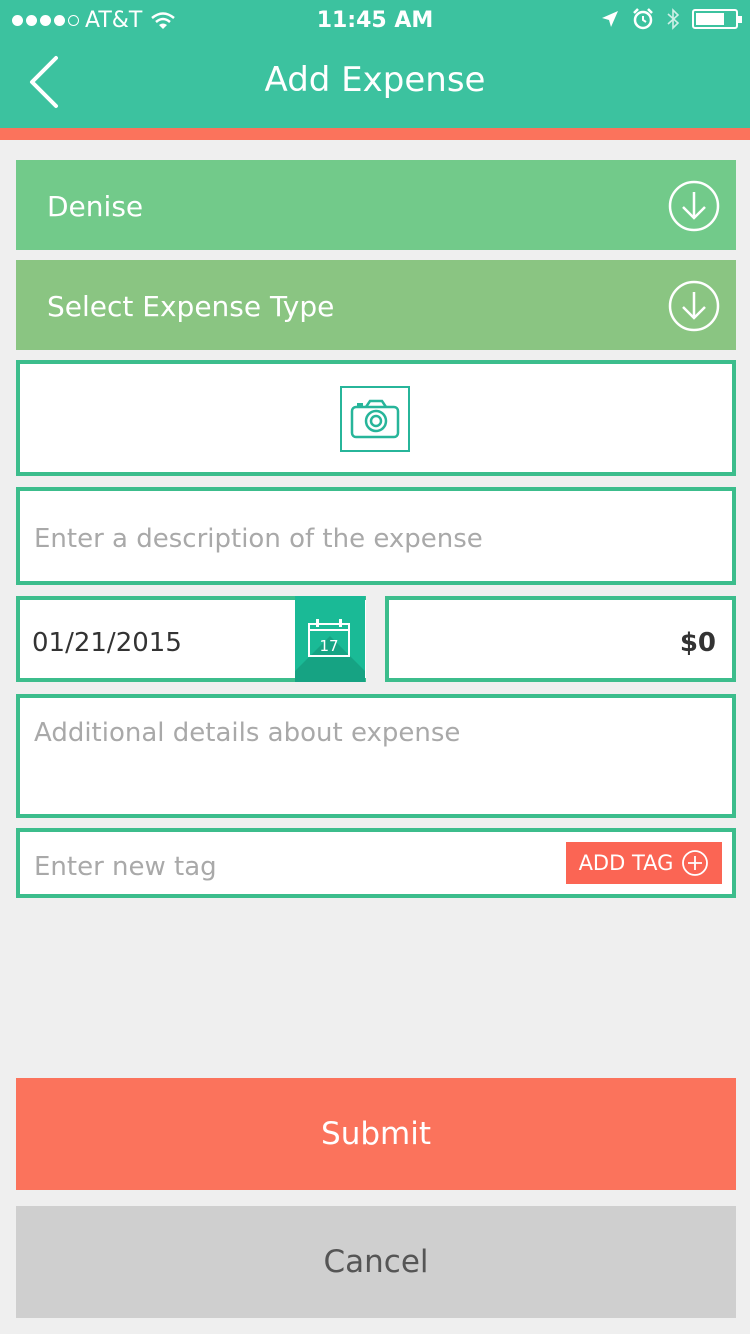  What do you see at coordinates (247, 733) in the screenshot?
I see `details-placeholder: Additional details about expense` at bounding box center [247, 733].